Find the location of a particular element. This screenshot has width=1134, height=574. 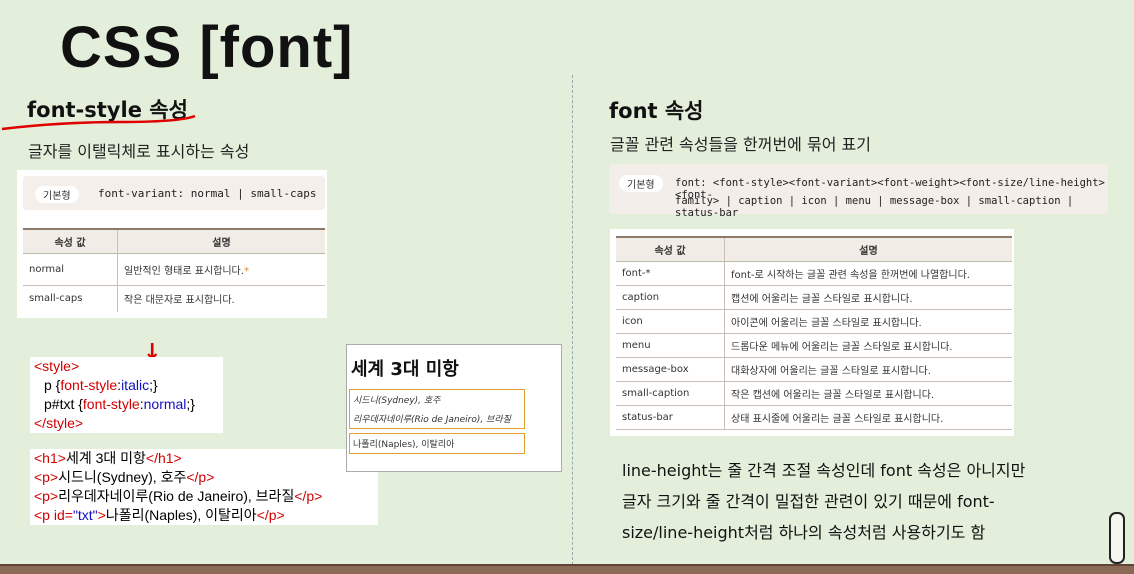

code-selector: p { is located at coordinates (52, 385).